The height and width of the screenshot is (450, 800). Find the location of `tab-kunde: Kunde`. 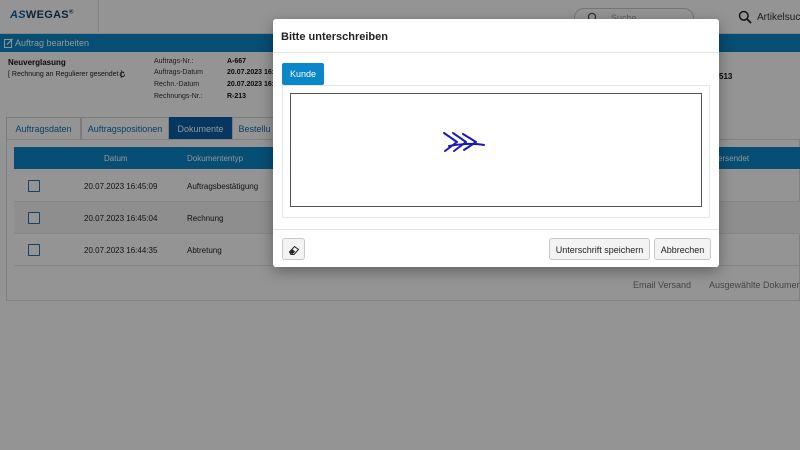

tab-kunde: Kunde is located at coordinates (303, 74).